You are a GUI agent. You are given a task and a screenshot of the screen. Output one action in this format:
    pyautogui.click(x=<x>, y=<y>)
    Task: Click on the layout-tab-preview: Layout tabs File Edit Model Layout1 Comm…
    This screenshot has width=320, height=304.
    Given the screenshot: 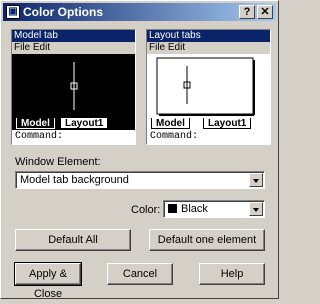 What is the action you would take?
    pyautogui.click(x=208, y=87)
    